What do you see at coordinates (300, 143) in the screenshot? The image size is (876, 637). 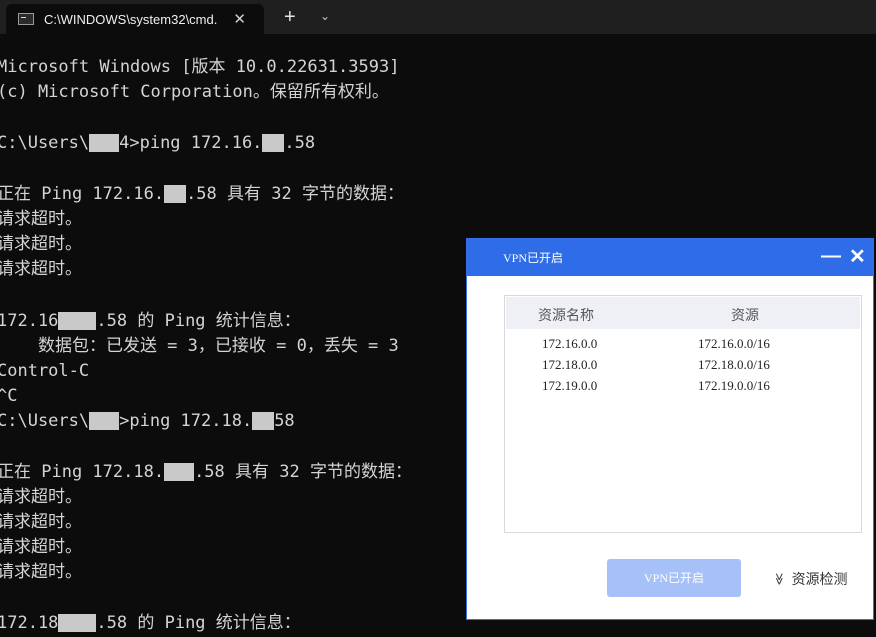 I see `terminal-text: .58` at bounding box center [300, 143].